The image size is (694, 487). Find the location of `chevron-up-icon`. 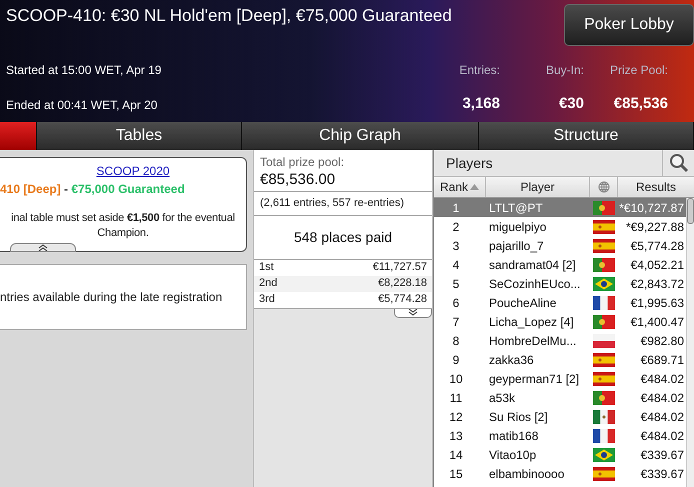

chevron-up-icon is located at coordinates (43, 247).